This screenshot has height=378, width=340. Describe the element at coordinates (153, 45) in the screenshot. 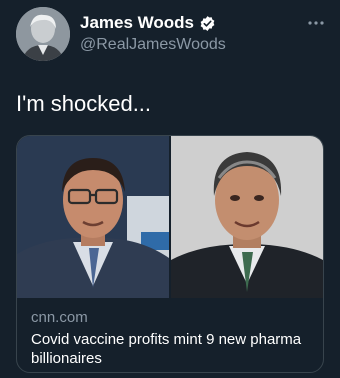

I see `author-handle: @RealJamesWoods` at that location.